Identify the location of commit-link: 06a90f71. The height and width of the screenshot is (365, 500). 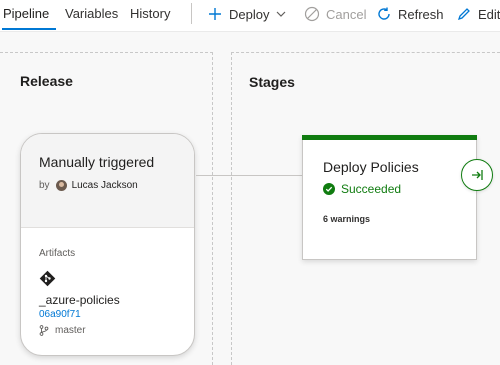
(60, 314).